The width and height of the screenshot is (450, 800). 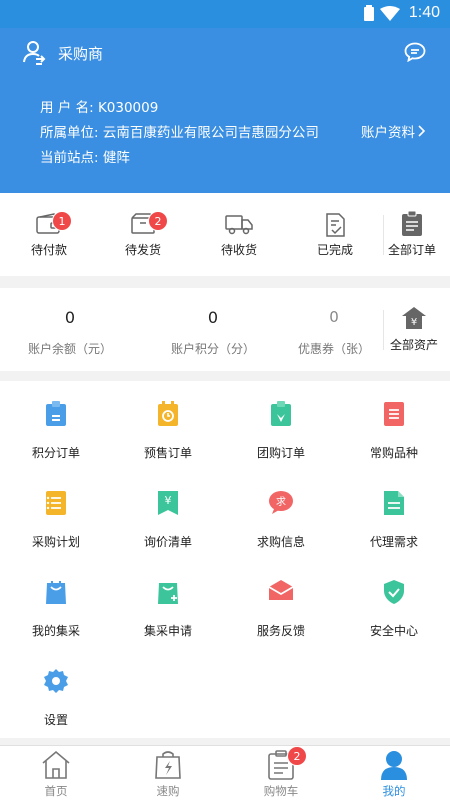 I want to click on inquiry-list-icon: ¥, so click(x=168, y=505).